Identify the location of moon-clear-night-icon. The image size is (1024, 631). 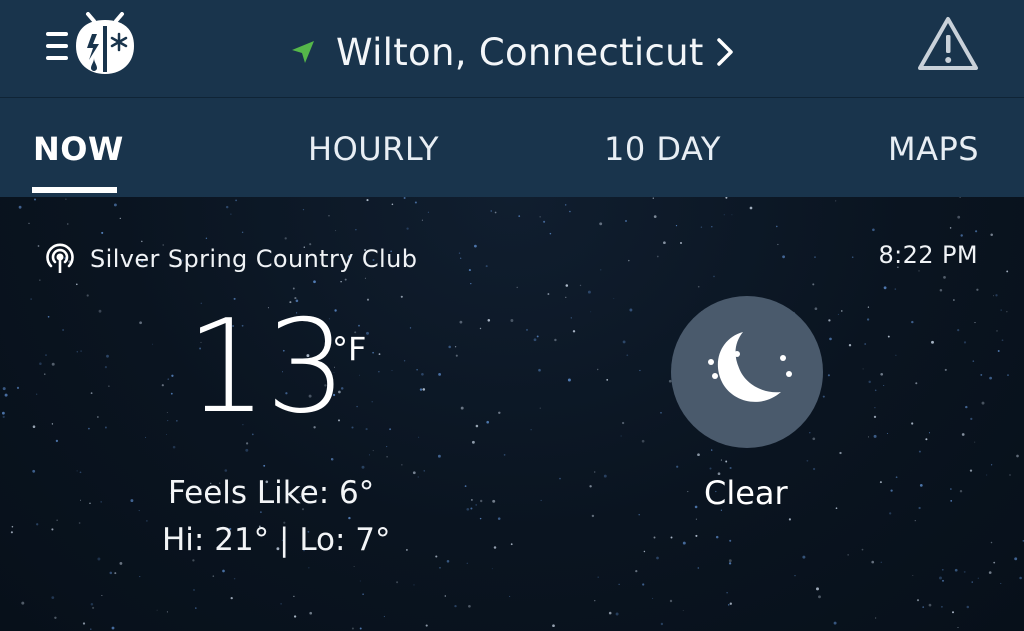
(747, 372).